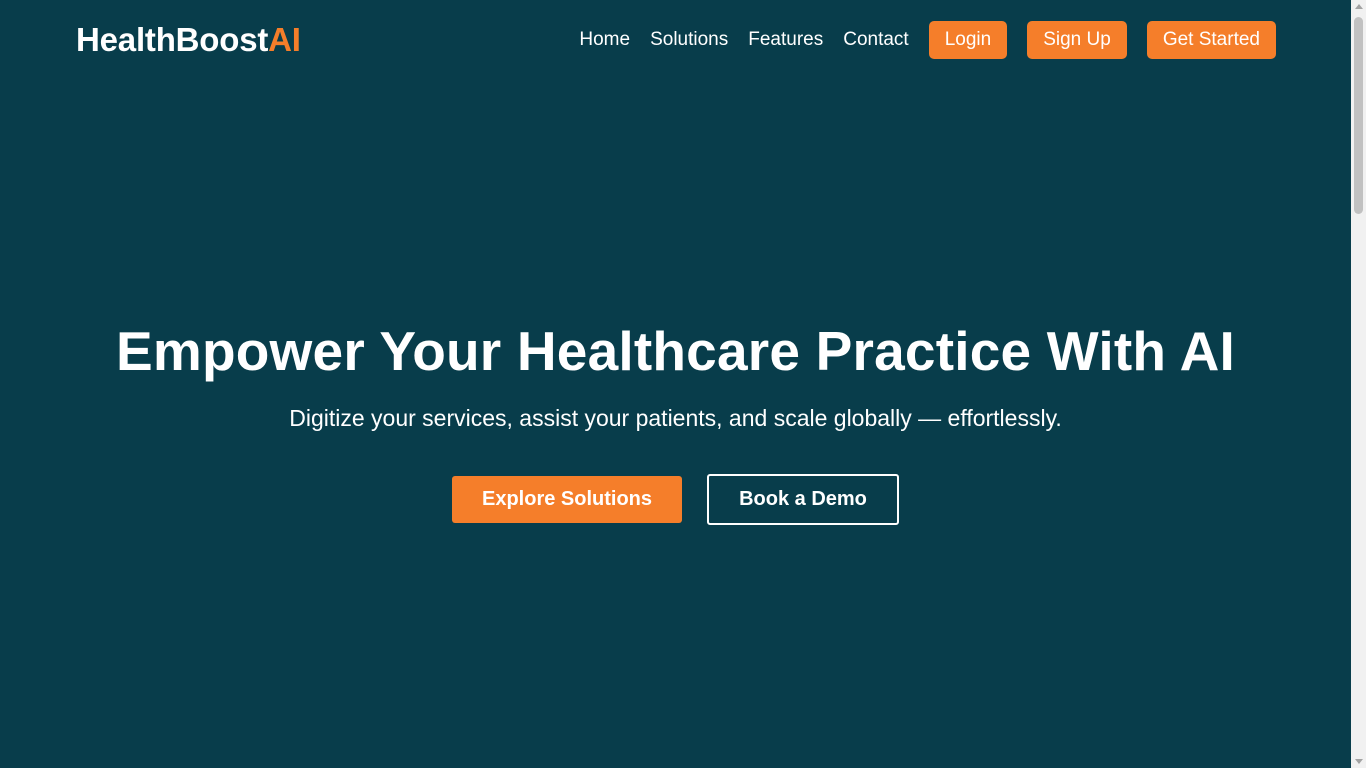 The width and height of the screenshot is (1366, 768). Describe the element at coordinates (875, 40) in the screenshot. I see `nav-link-contact: Contact` at that location.